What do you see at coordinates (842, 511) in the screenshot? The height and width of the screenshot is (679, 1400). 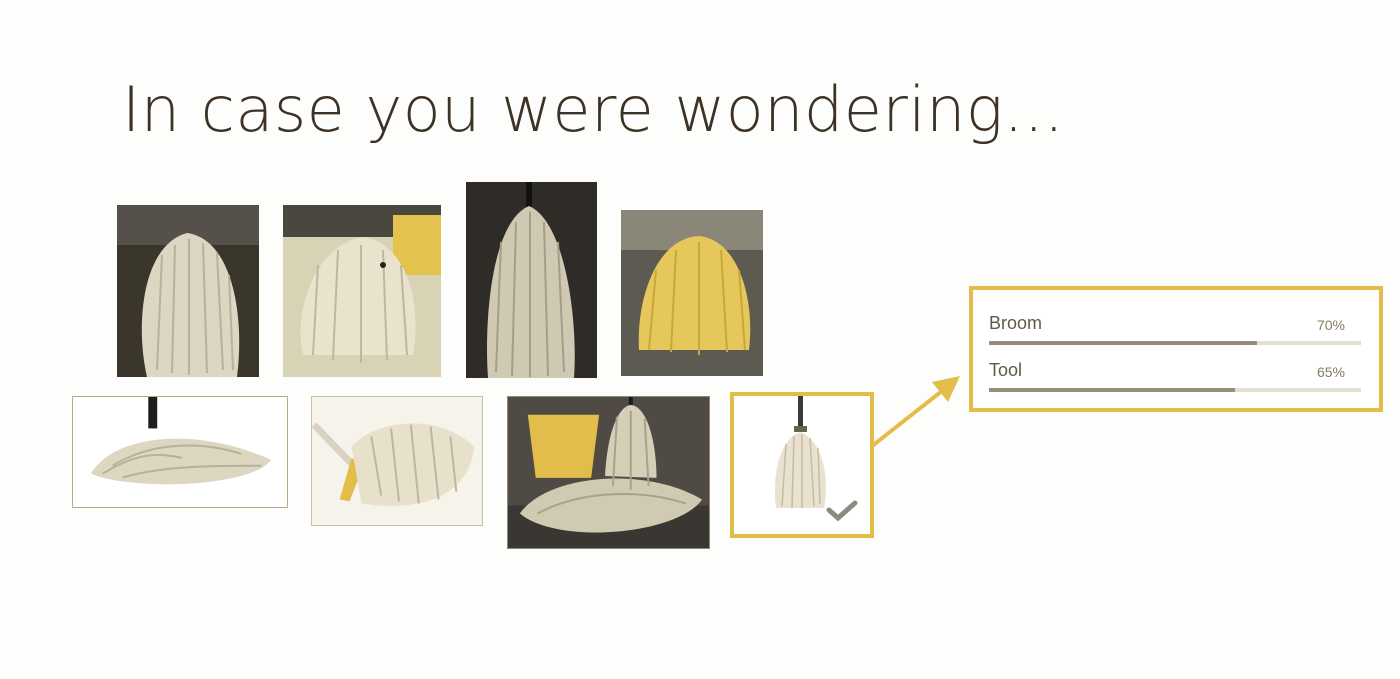 I see `check-icon` at bounding box center [842, 511].